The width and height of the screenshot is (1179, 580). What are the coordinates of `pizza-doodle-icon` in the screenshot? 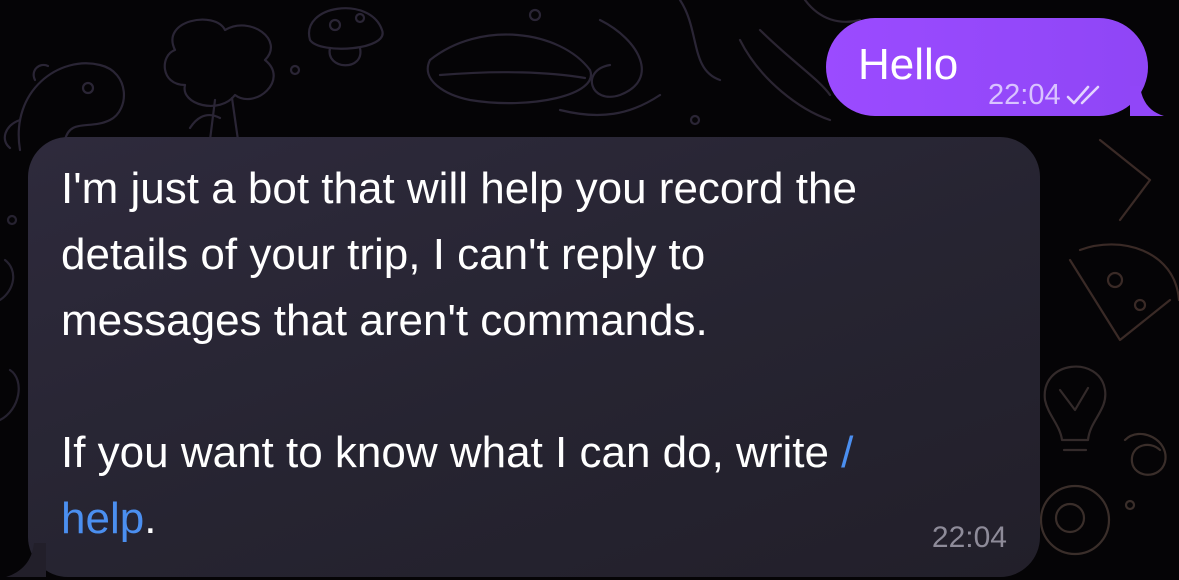 It's located at (1123, 240).